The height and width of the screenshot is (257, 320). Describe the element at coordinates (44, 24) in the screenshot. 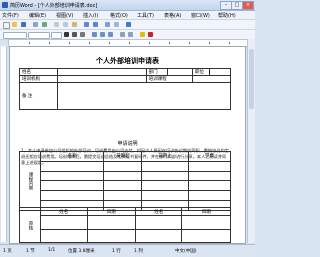

I see `print-preview-icon` at that location.